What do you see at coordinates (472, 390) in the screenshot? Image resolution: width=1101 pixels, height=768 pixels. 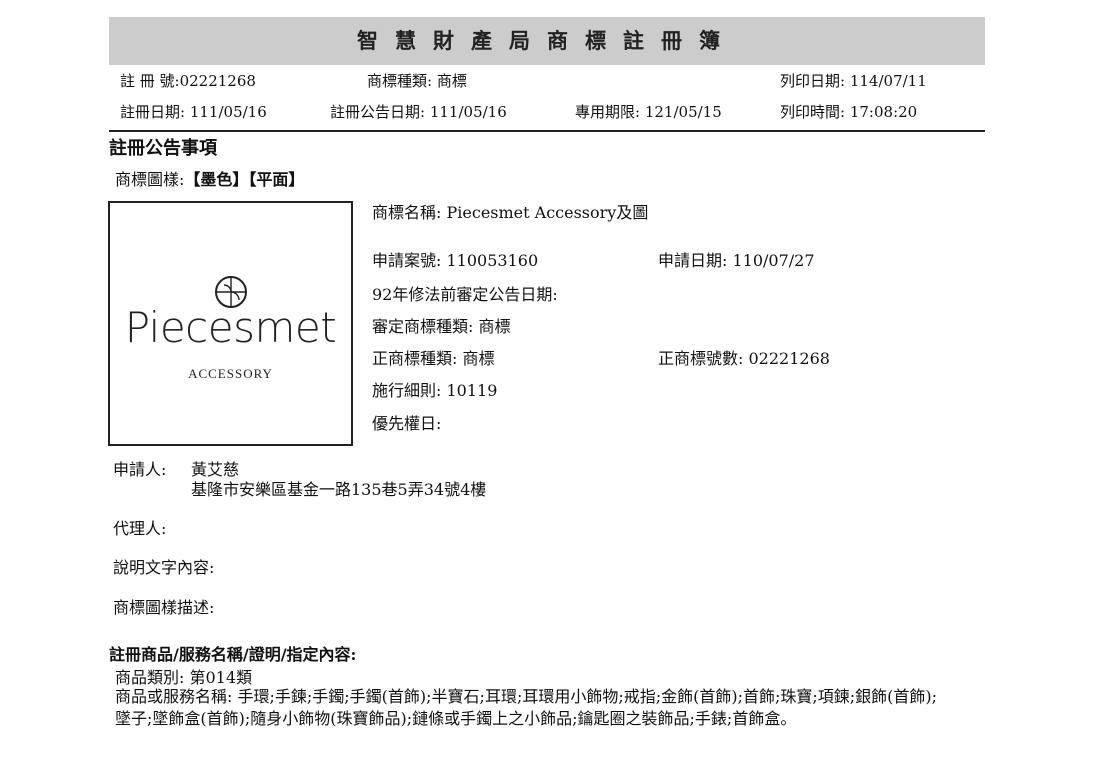 I see `rules-value: 10119` at bounding box center [472, 390].